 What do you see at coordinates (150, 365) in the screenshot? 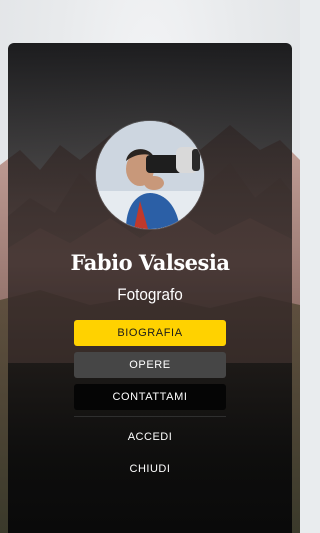
I see `opere-button: OPERE` at bounding box center [150, 365].